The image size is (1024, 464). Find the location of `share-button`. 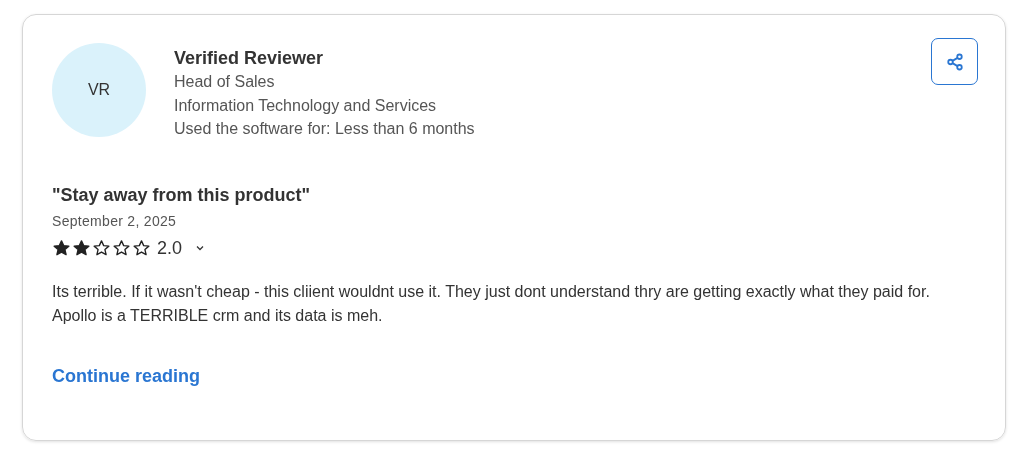

share-button is located at coordinates (954, 61).